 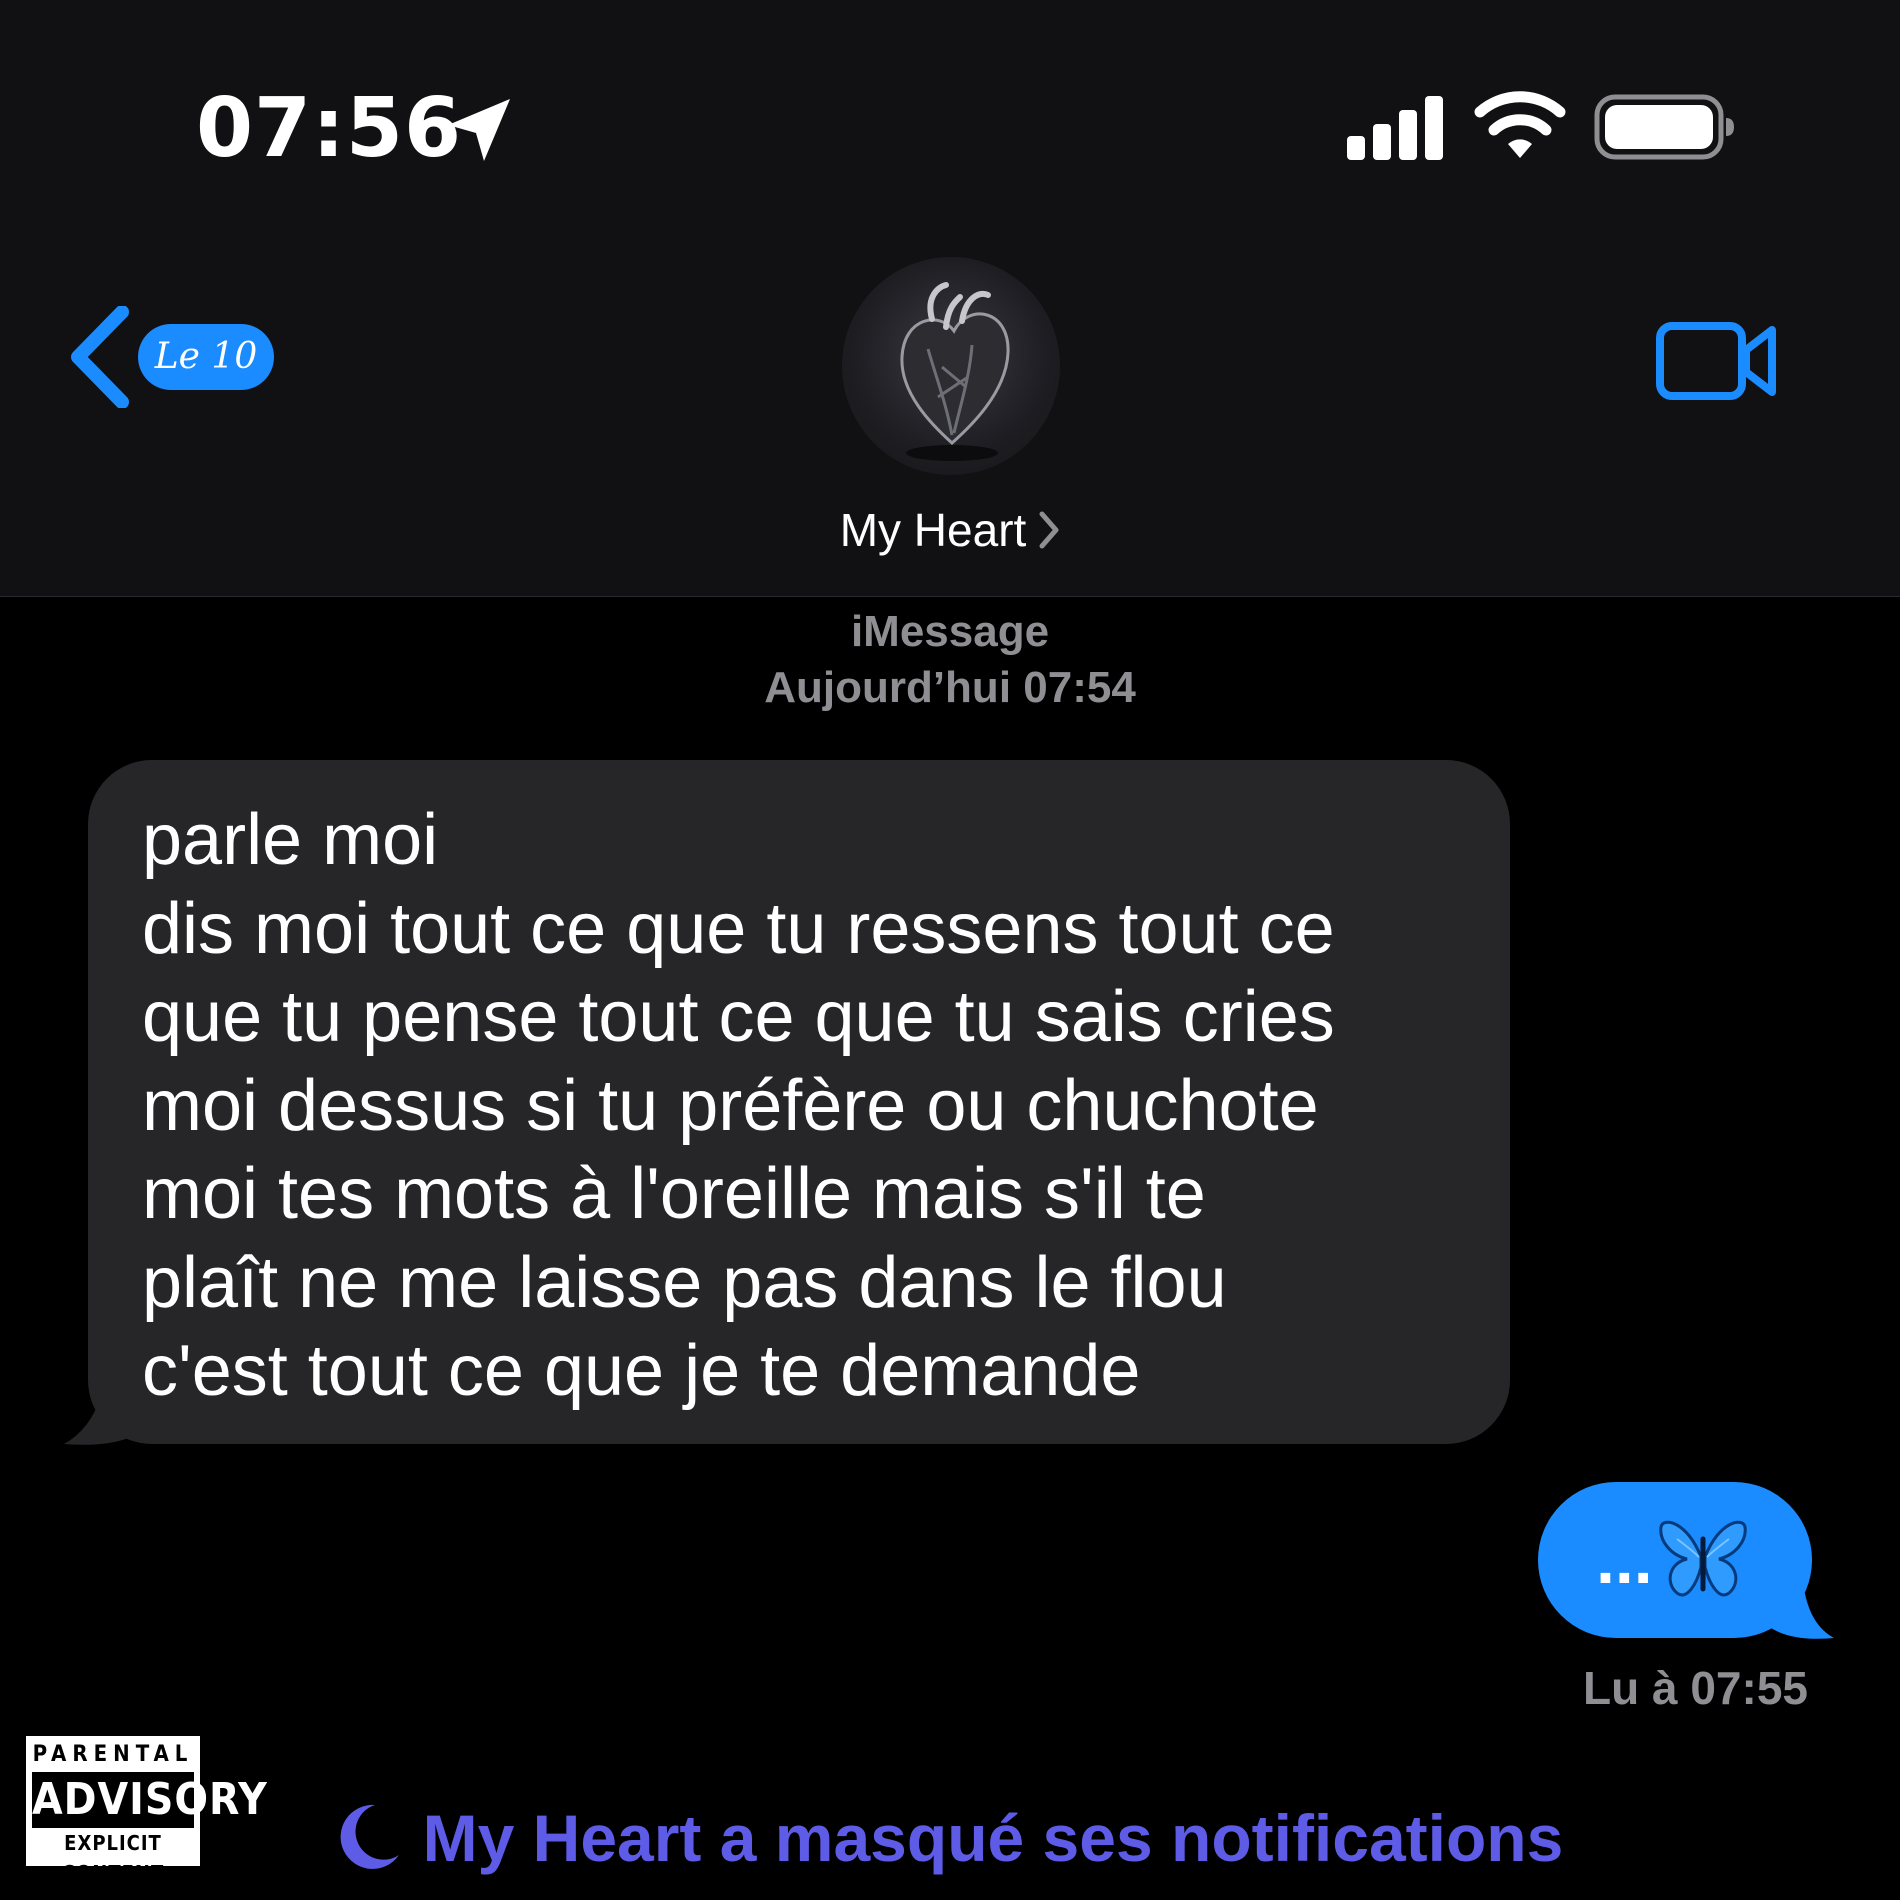 What do you see at coordinates (1717, 361) in the screenshot?
I see `video-camera-icon` at bounding box center [1717, 361].